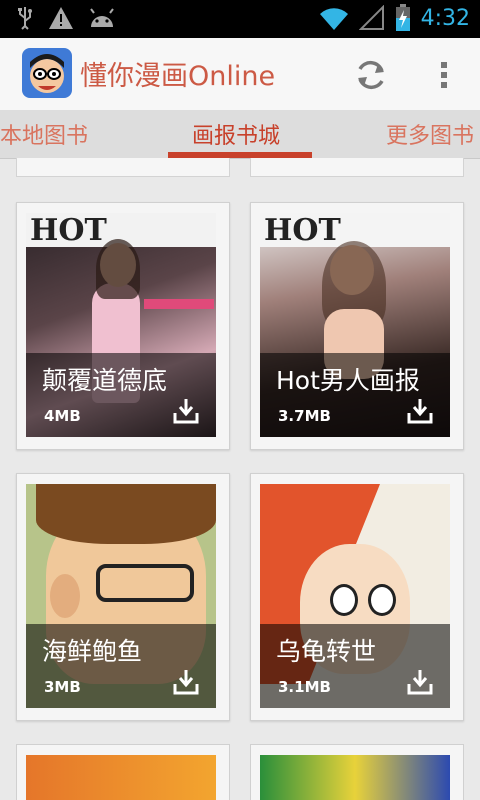  I want to click on warning-icon, so click(61, 18).